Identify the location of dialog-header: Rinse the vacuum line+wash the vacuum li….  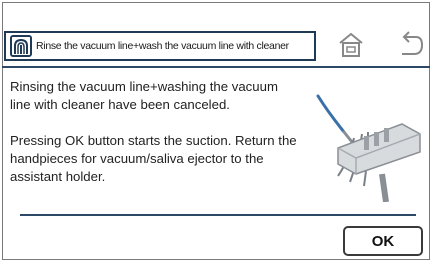
(160, 46).